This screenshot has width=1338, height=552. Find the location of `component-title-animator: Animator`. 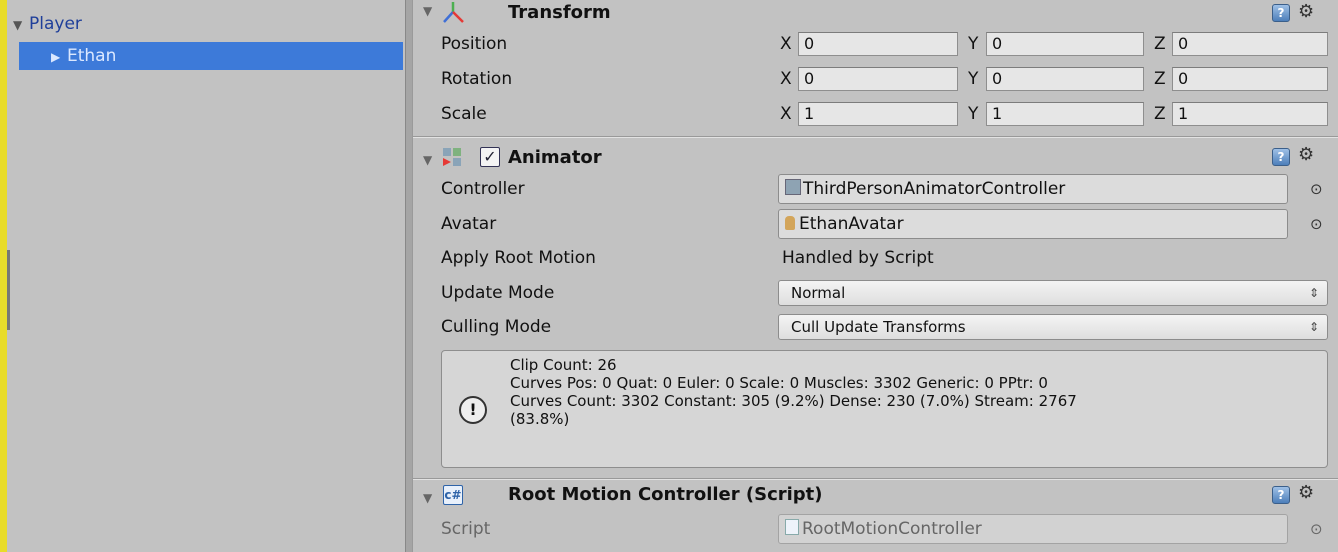

component-title-animator: Animator is located at coordinates (555, 157).